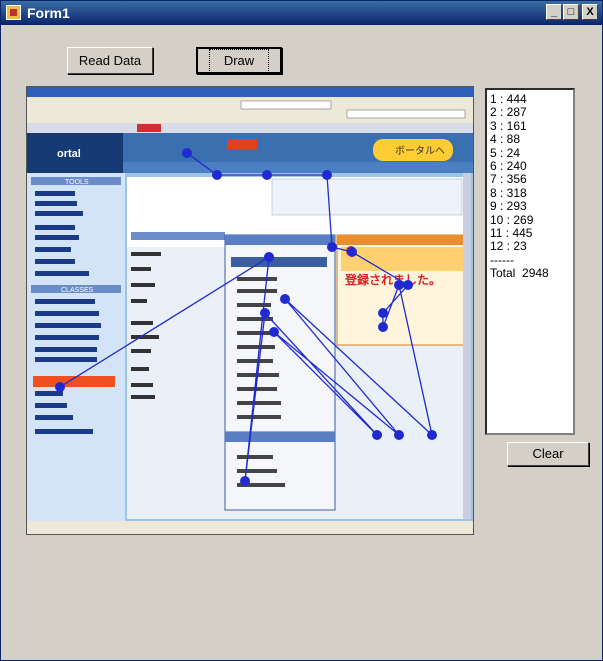 This screenshot has height=661, width=603. What do you see at coordinates (530, 247) in the screenshot?
I see `list-item: 12 : 23` at bounding box center [530, 247].